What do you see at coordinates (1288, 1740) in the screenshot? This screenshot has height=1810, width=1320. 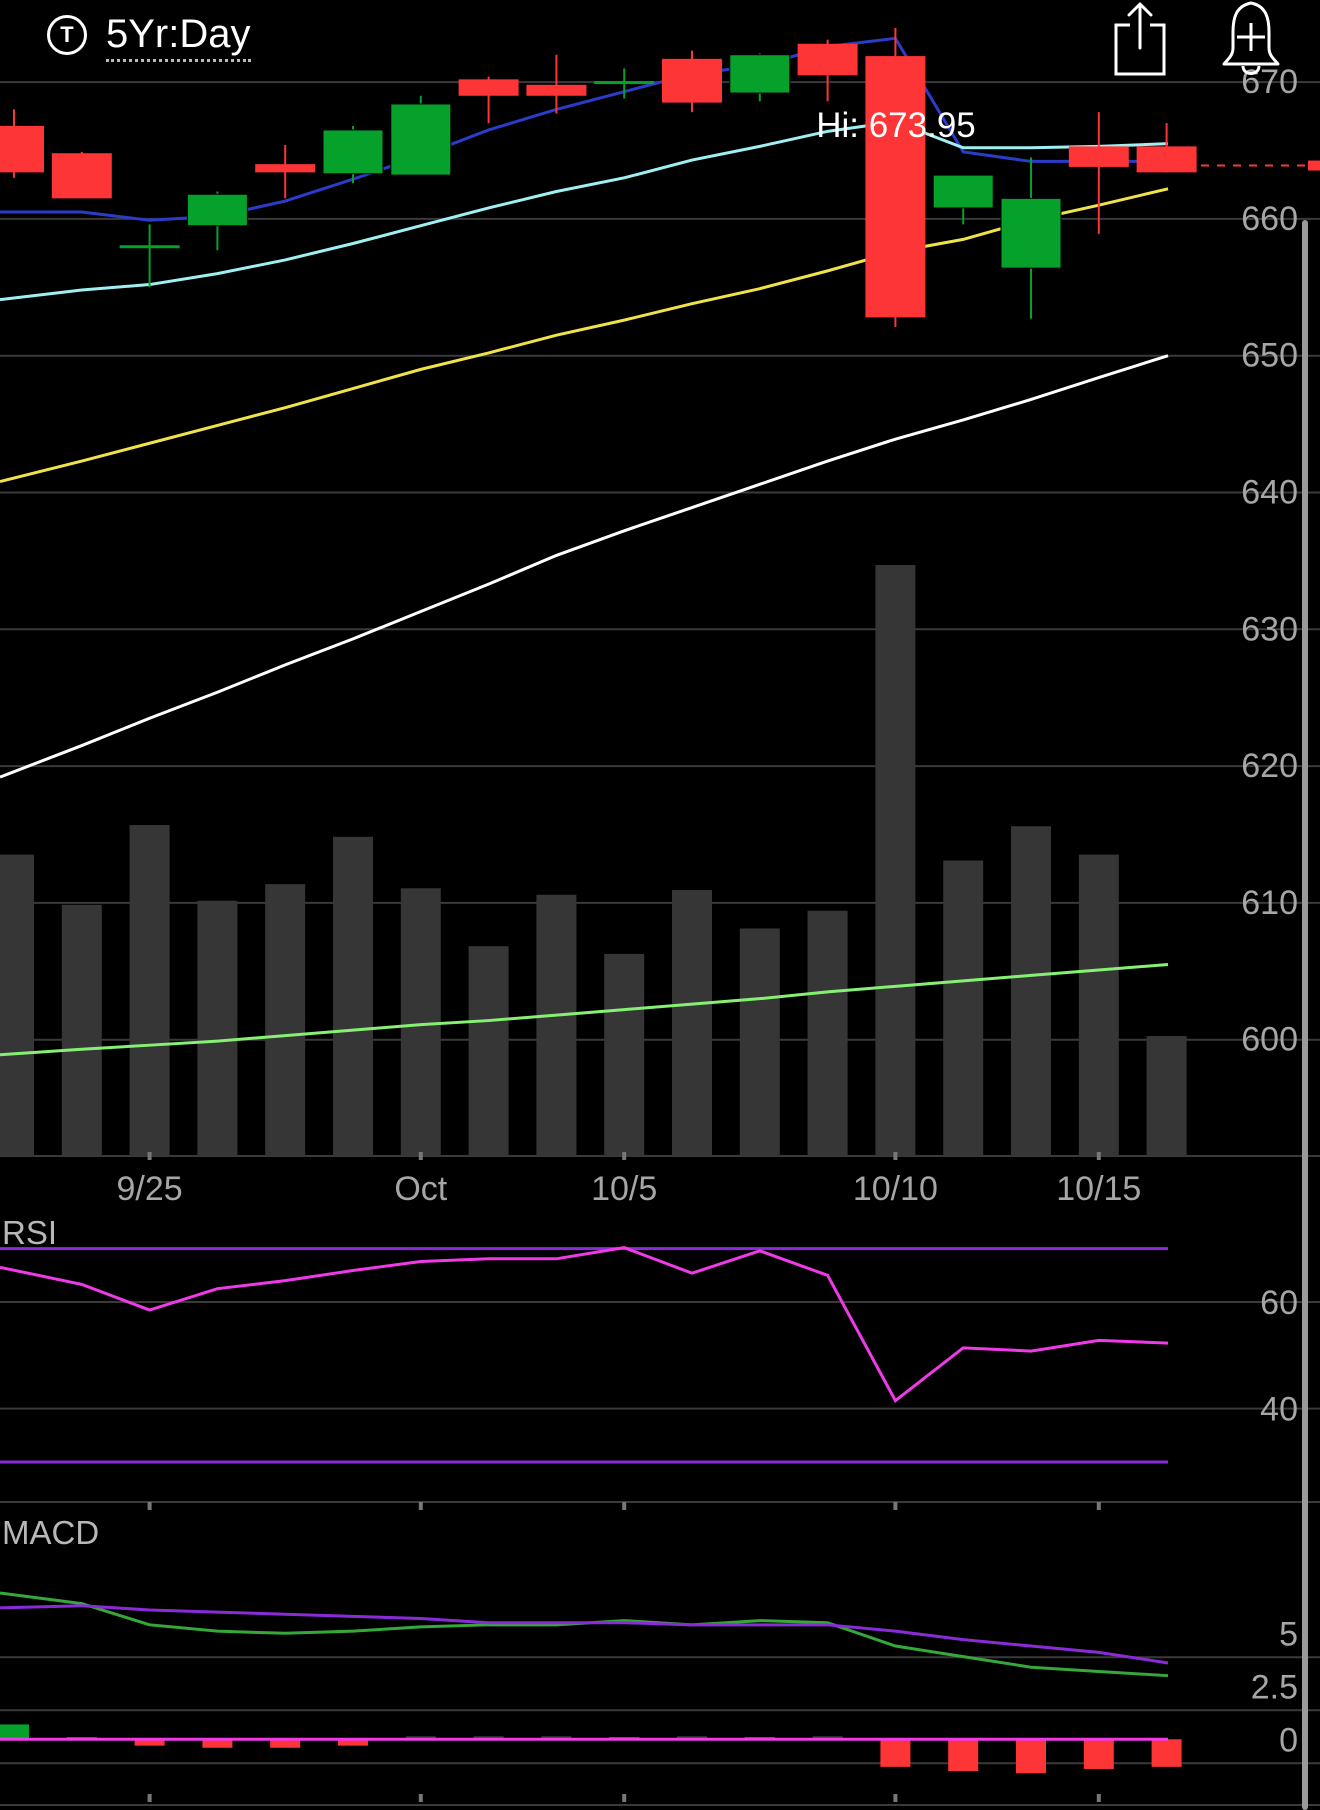 I see `macd-tick-label: 0` at bounding box center [1288, 1740].